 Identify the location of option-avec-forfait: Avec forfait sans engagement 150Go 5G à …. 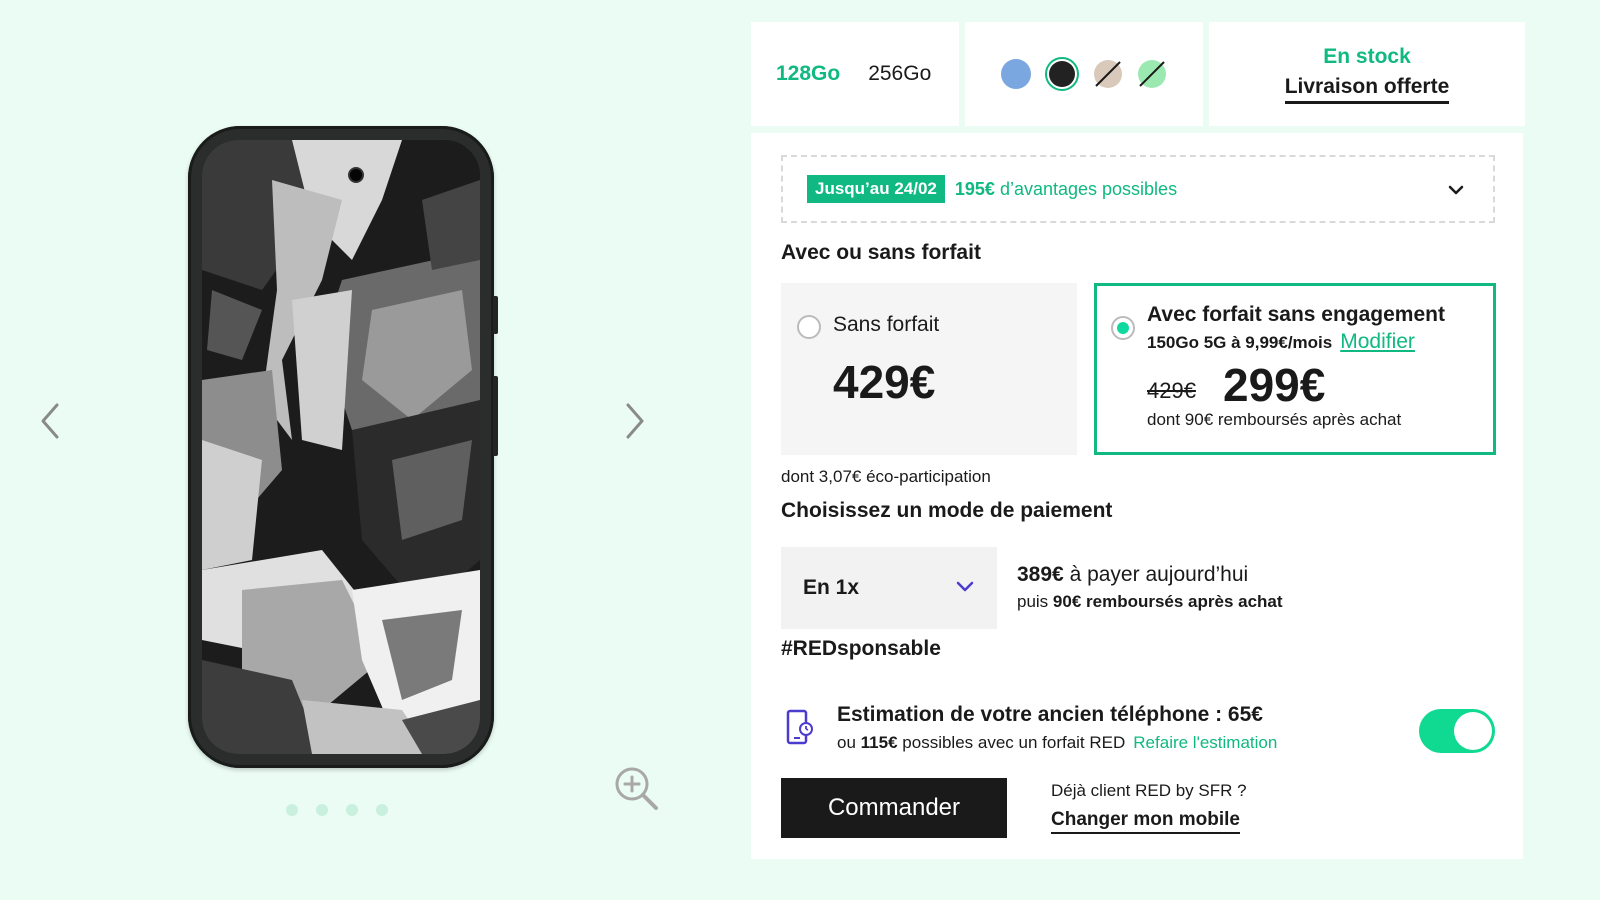
(1295, 369).